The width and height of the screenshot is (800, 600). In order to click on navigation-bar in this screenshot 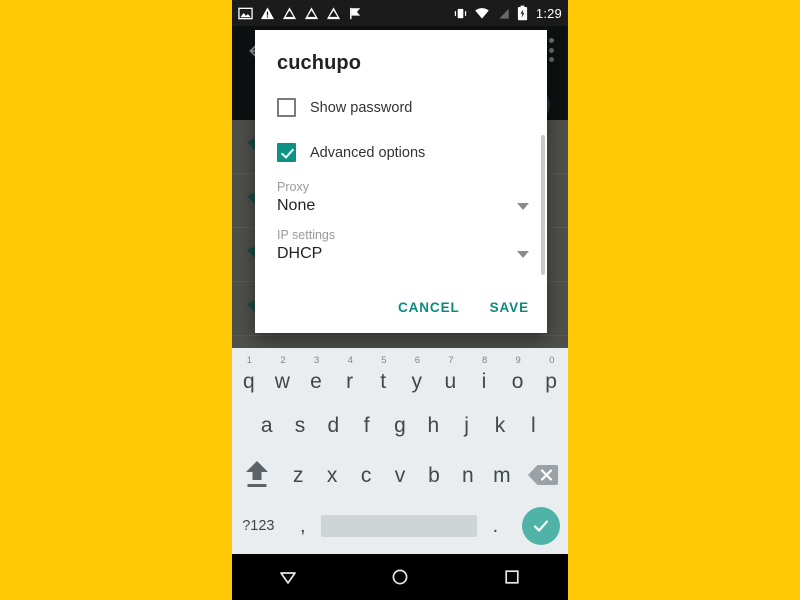, I will do `click(400, 577)`.